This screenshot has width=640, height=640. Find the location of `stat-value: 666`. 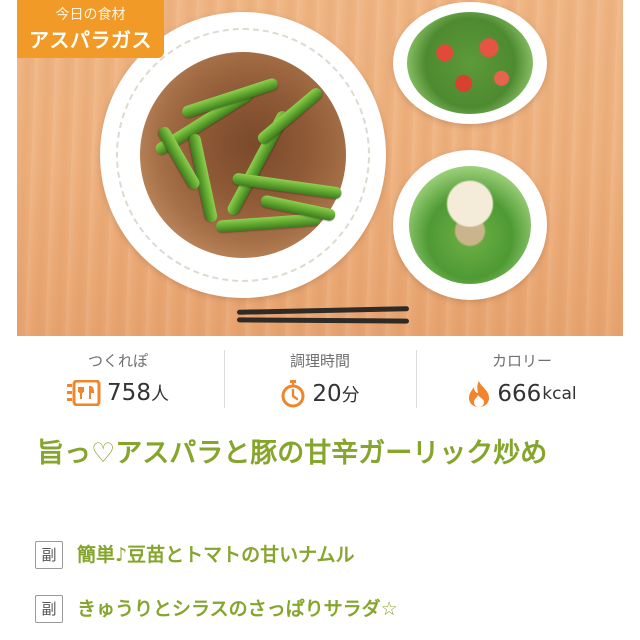

stat-value: 666 is located at coordinates (519, 394).